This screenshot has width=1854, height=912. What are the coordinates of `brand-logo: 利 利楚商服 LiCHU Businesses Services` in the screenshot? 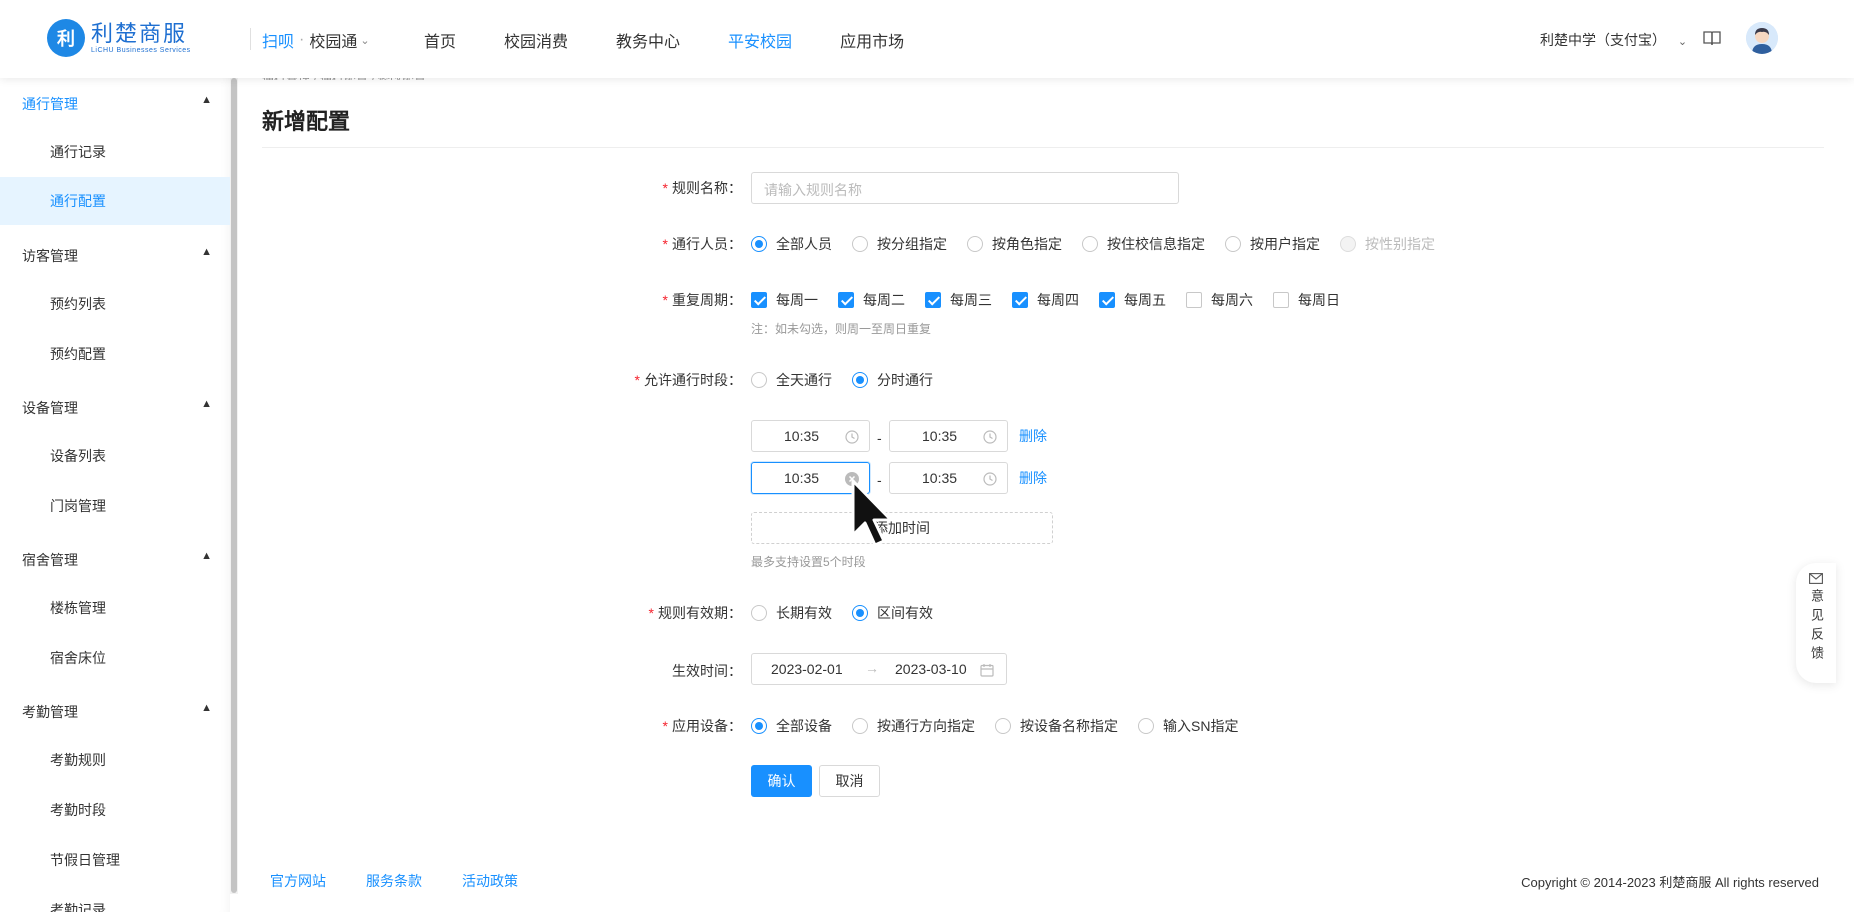 It's located at (119, 38).